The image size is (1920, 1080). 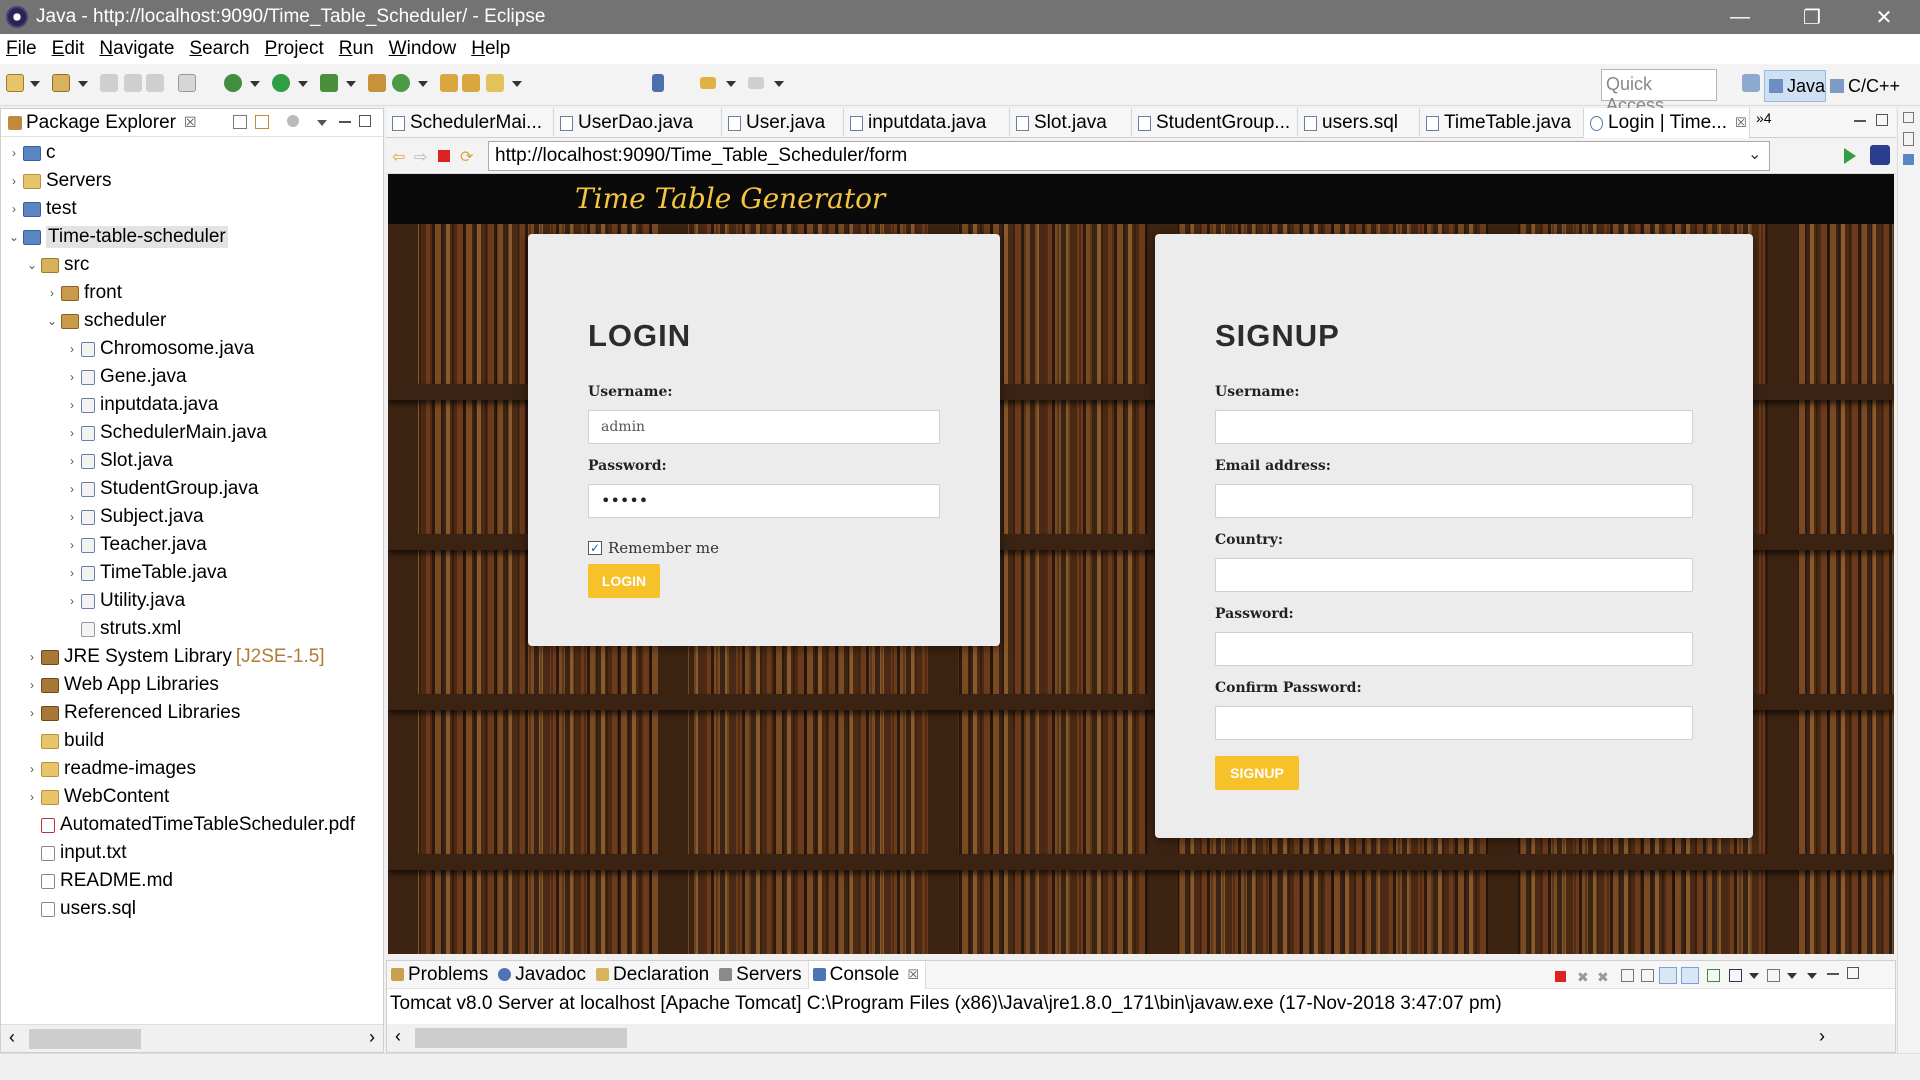 What do you see at coordinates (192, 321) in the screenshot?
I see `tree-item: ⌄ scheduler` at bounding box center [192, 321].